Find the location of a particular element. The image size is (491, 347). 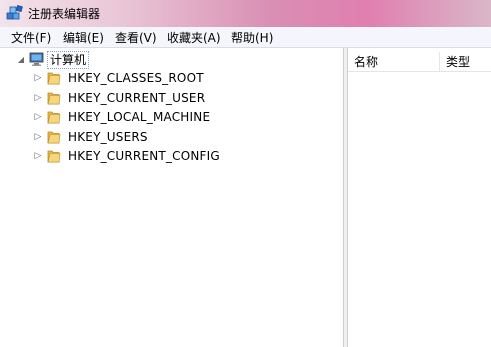

column-header-type: 类型 is located at coordinates (465, 62).